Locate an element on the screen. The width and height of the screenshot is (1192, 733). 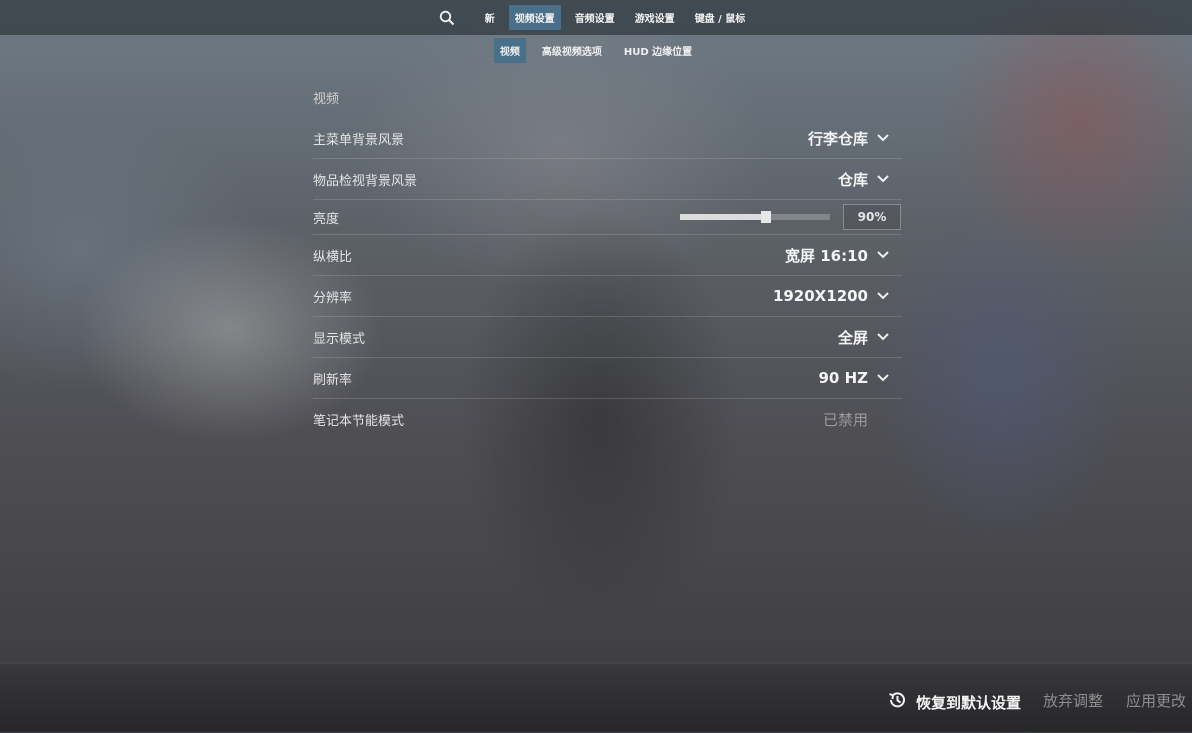
sub-navigation: 视频 高级视频选项 HUD 边缘位置 is located at coordinates (596, 50).